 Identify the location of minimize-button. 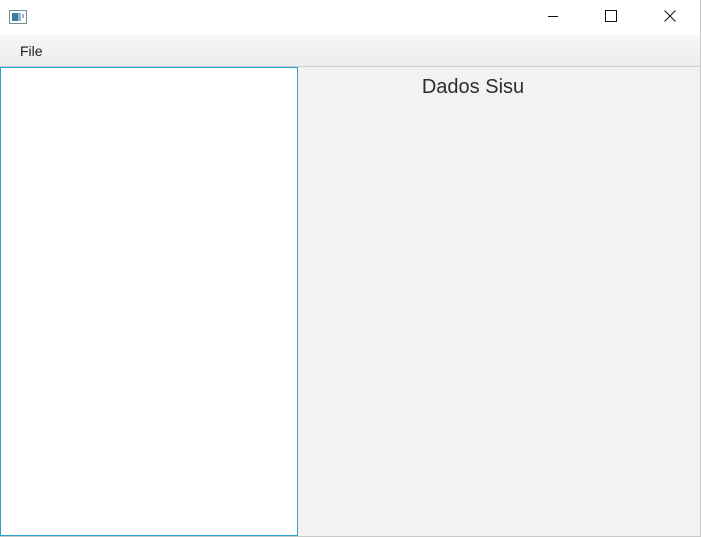
(553, 17).